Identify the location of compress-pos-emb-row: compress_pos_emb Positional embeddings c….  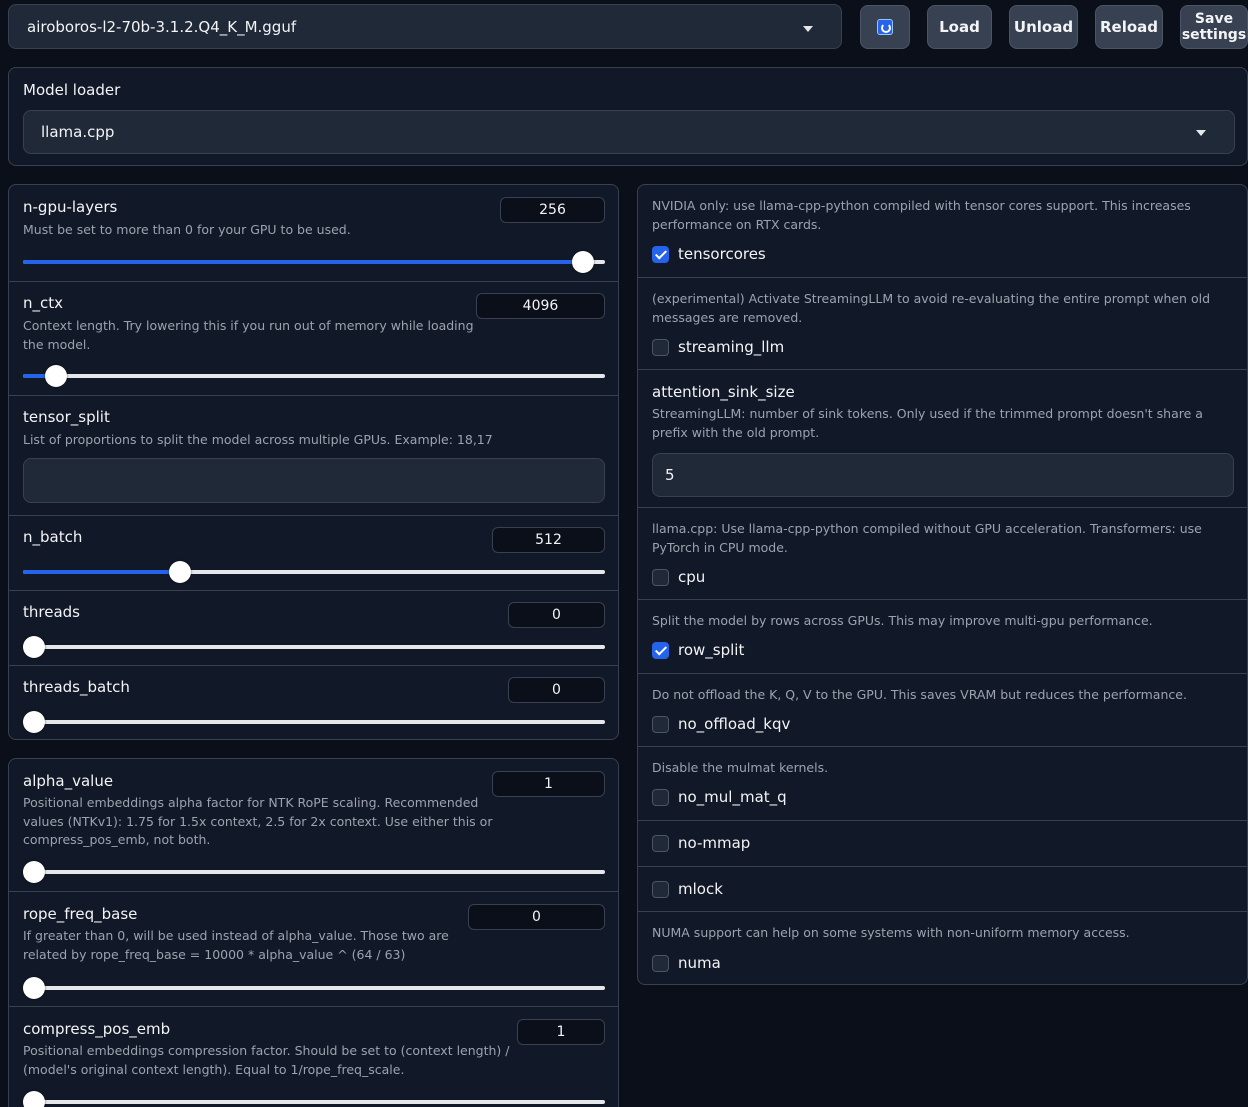
(313, 1056).